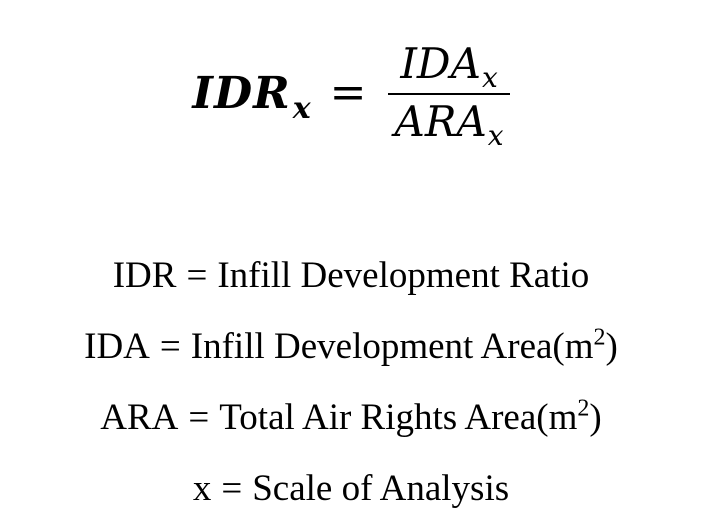 This screenshot has width=702, height=532. What do you see at coordinates (403, 275) in the screenshot?
I see `definition-meaning: Infill Development Ratio` at bounding box center [403, 275].